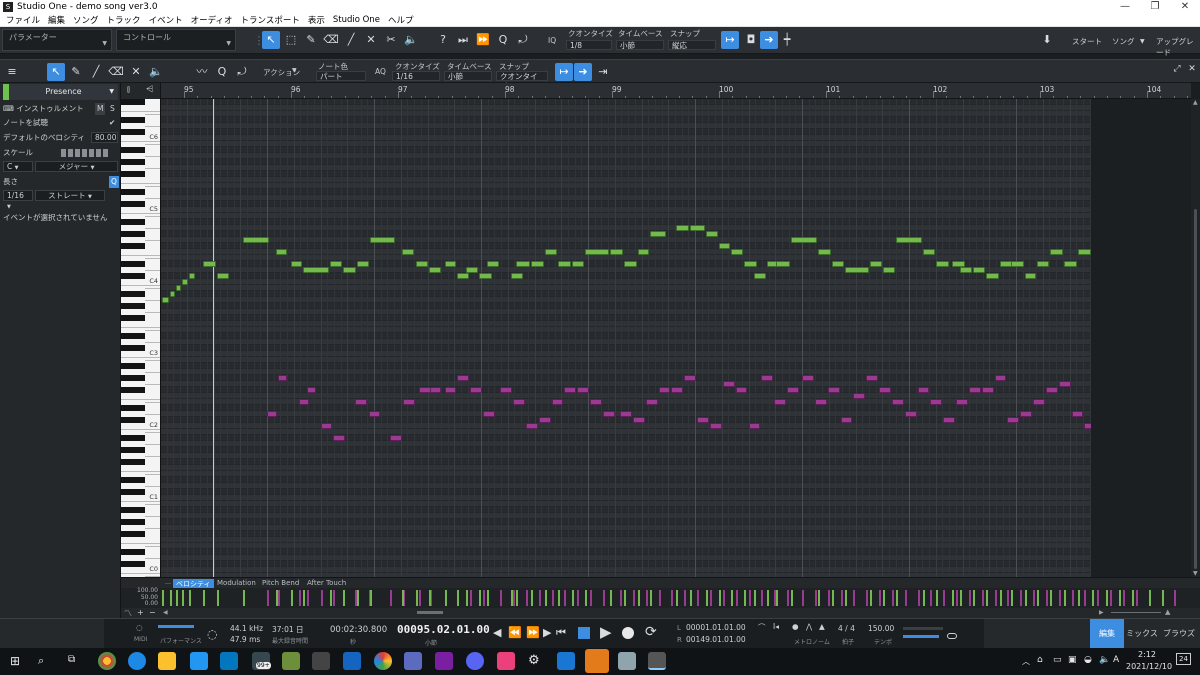 This screenshot has height=675, width=1200. I want to click on minecraft-icon, so click(291, 661).